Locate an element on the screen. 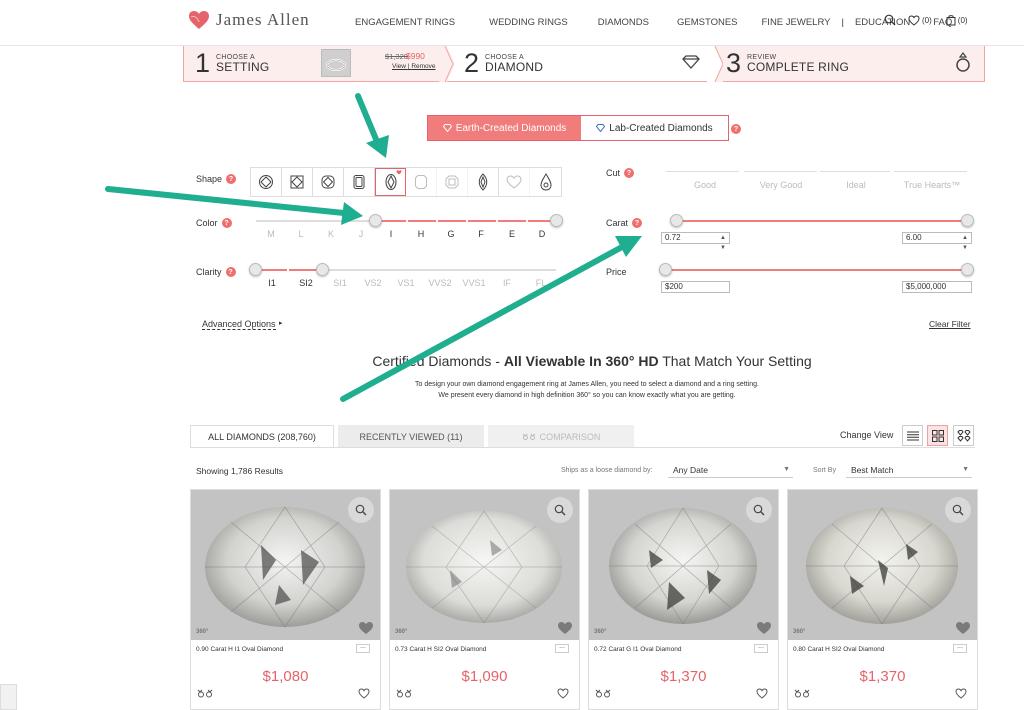 The image size is (1024, 710). color-grade: H is located at coordinates (421, 234).